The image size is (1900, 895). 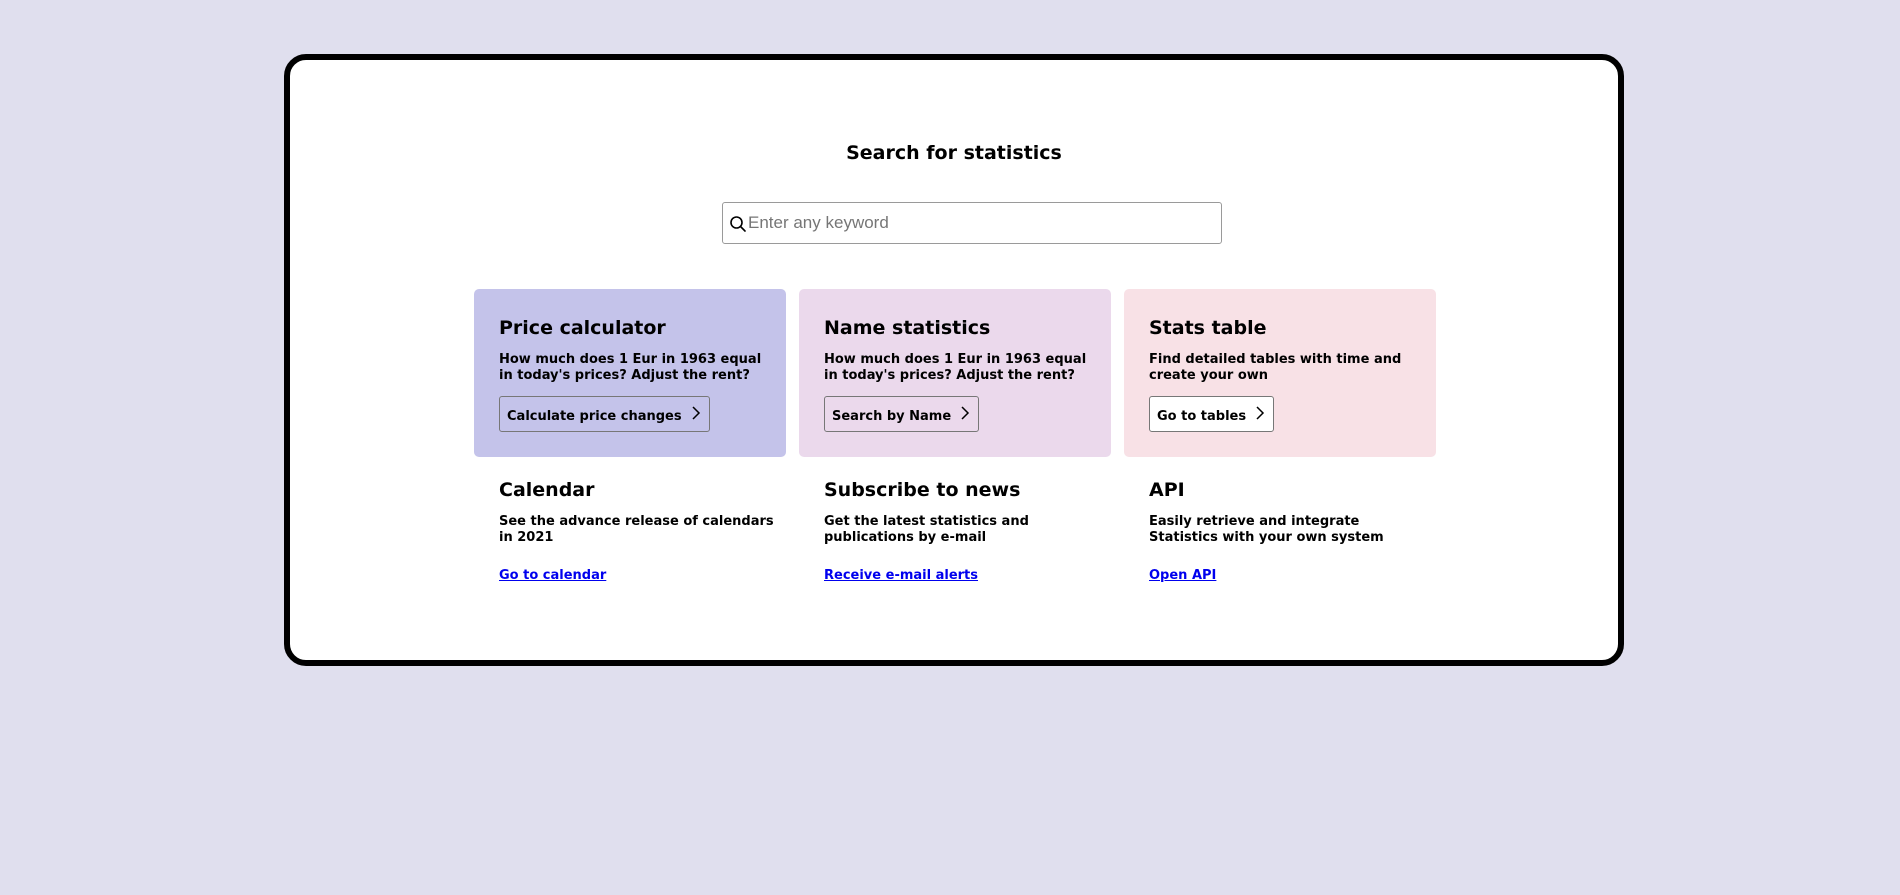 I want to click on button-label: Go to tables, so click(x=1202, y=416).